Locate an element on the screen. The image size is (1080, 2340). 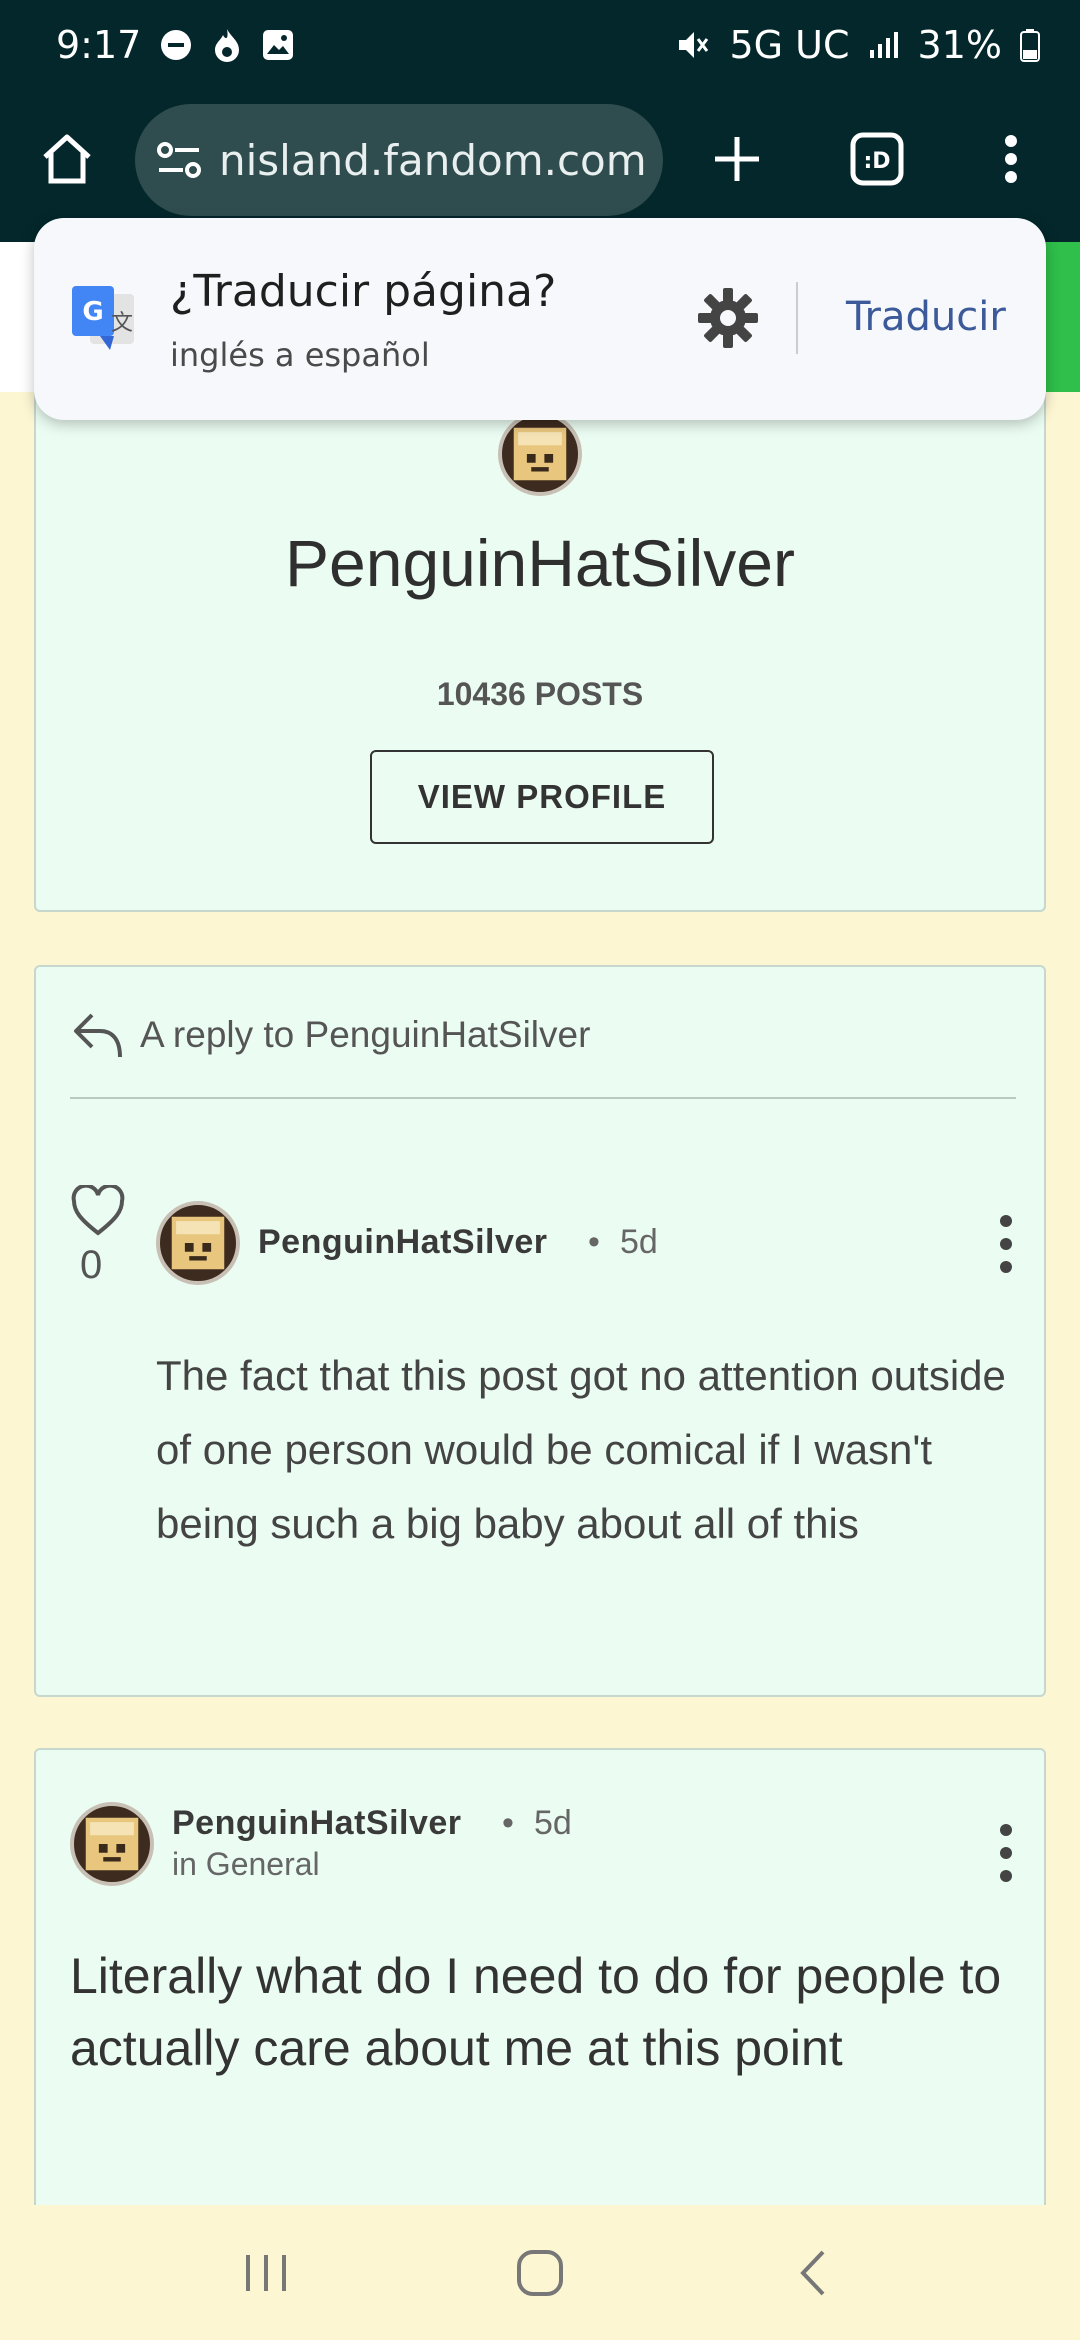
translate-languages: inglés a español is located at coordinates (300, 355).